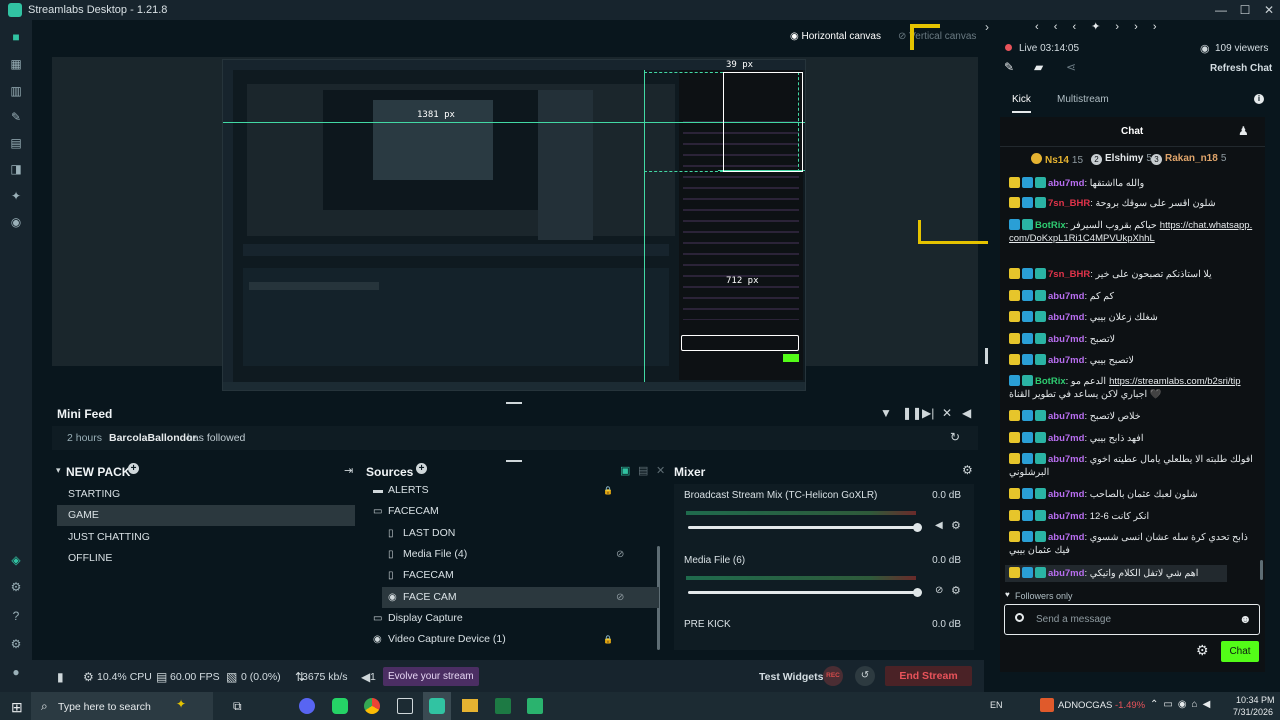 The image size is (1280, 720). I want to click on apps-icon: ✦, so click(16, 196).